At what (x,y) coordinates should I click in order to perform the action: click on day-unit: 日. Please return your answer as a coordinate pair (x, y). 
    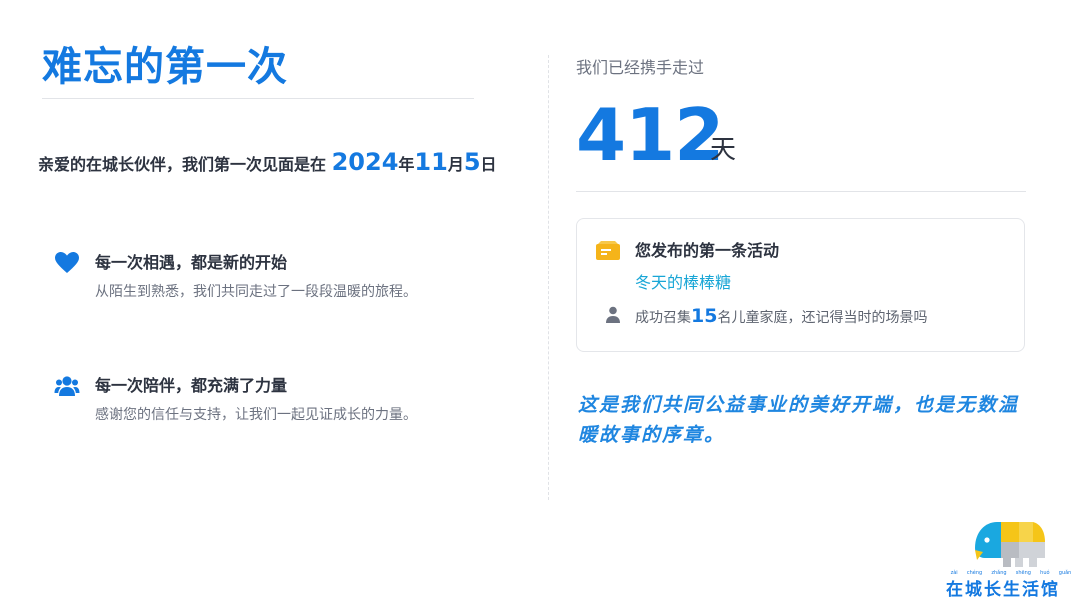
    Looking at the image, I should click on (488, 164).